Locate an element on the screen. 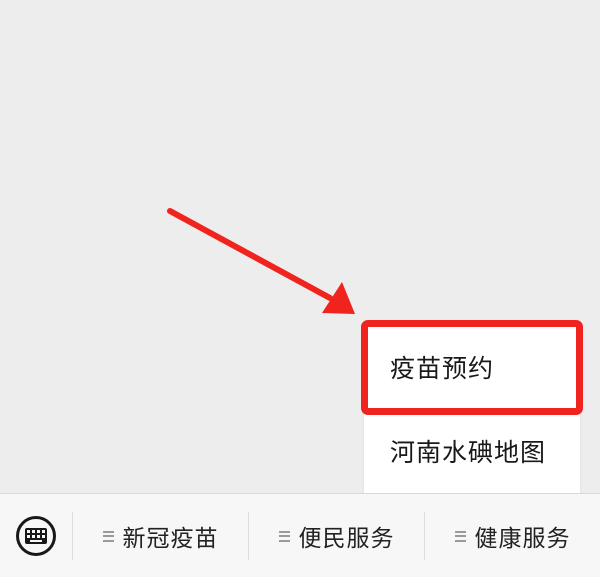 This screenshot has height=577, width=600. tab-label: 新冠疫苗 is located at coordinates (170, 539).